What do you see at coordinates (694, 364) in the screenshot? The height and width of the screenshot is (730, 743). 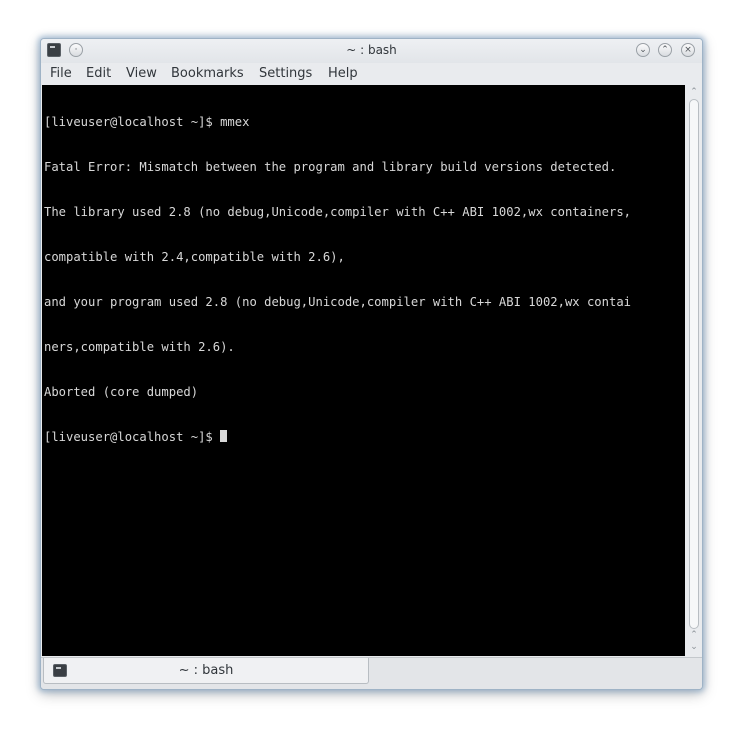 I see `scrollbar-track` at bounding box center [694, 364].